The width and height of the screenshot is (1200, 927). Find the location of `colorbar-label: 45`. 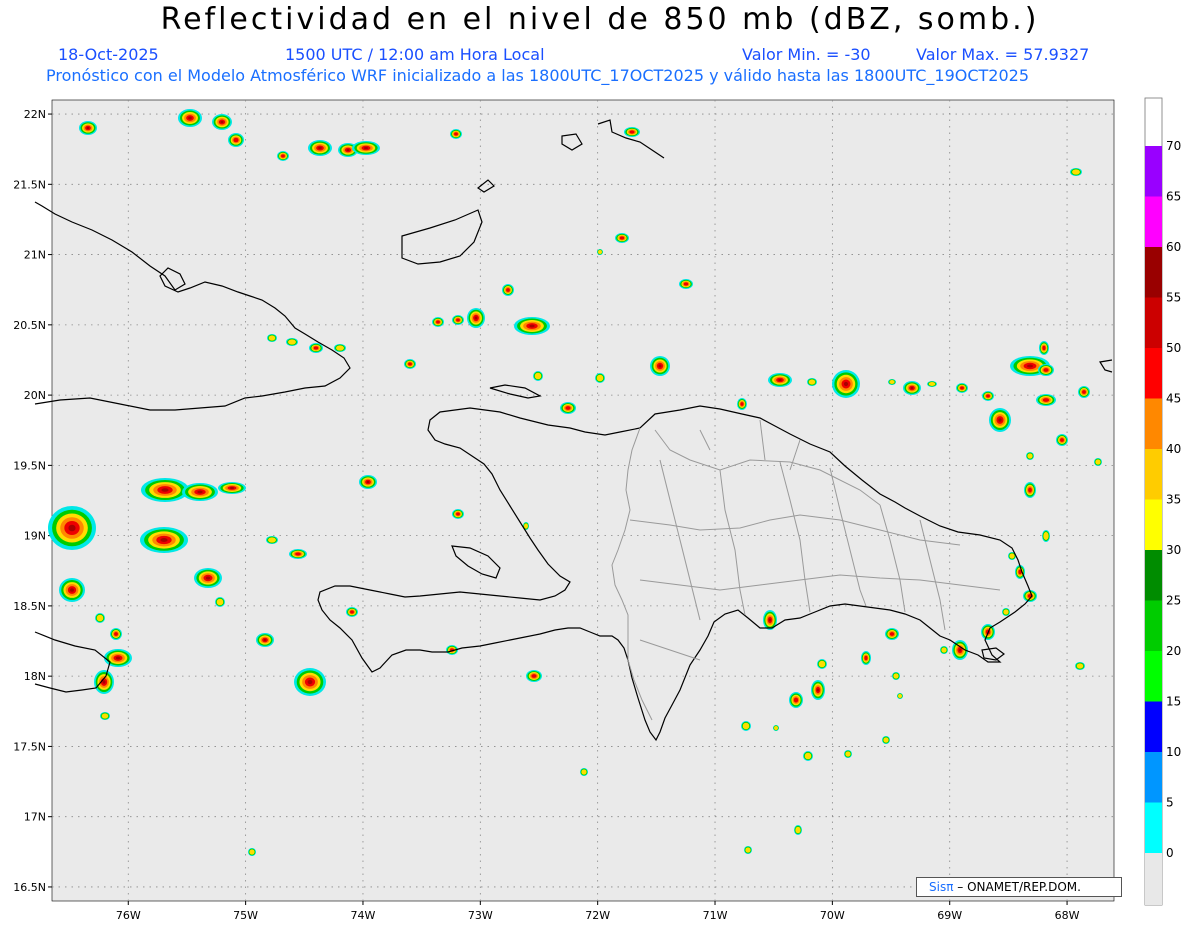

colorbar-label: 45 is located at coordinates (1173, 399).